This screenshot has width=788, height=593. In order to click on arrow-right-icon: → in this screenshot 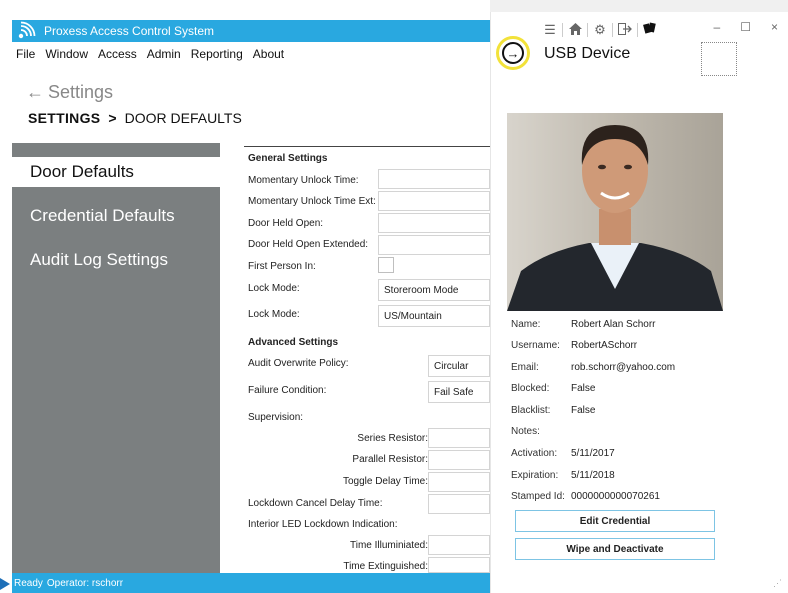, I will do `click(513, 53)`.